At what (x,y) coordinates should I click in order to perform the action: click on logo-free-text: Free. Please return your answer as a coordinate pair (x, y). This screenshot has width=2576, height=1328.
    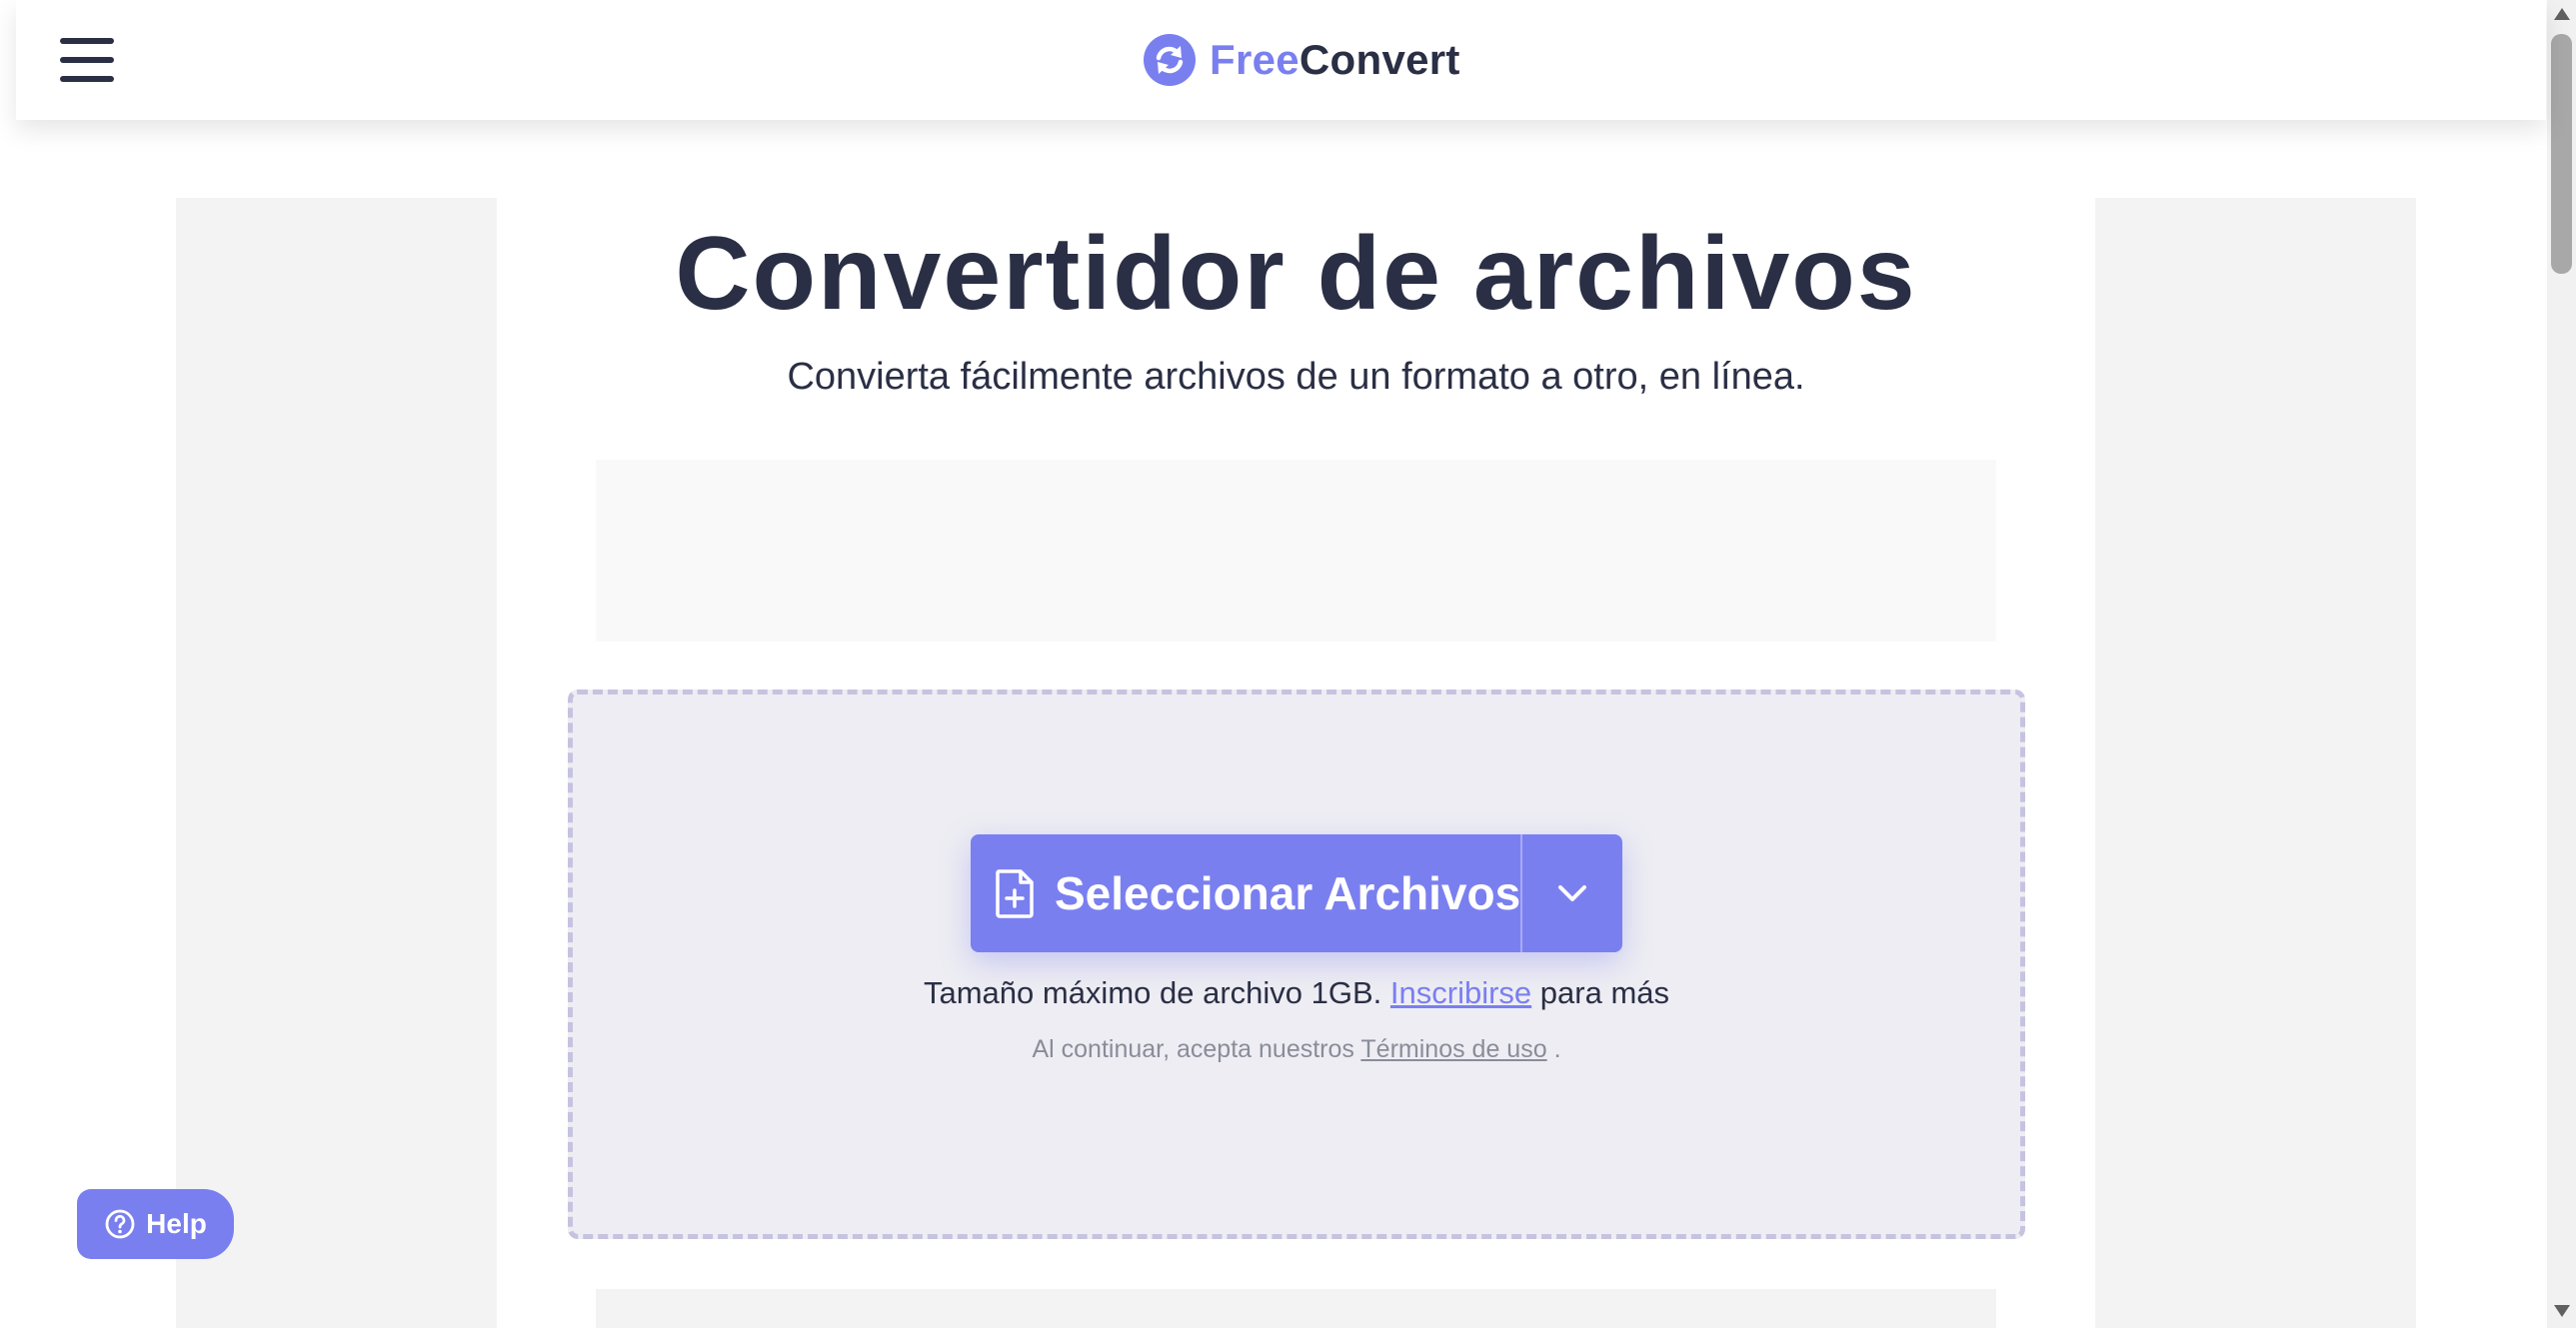
    Looking at the image, I should click on (1254, 59).